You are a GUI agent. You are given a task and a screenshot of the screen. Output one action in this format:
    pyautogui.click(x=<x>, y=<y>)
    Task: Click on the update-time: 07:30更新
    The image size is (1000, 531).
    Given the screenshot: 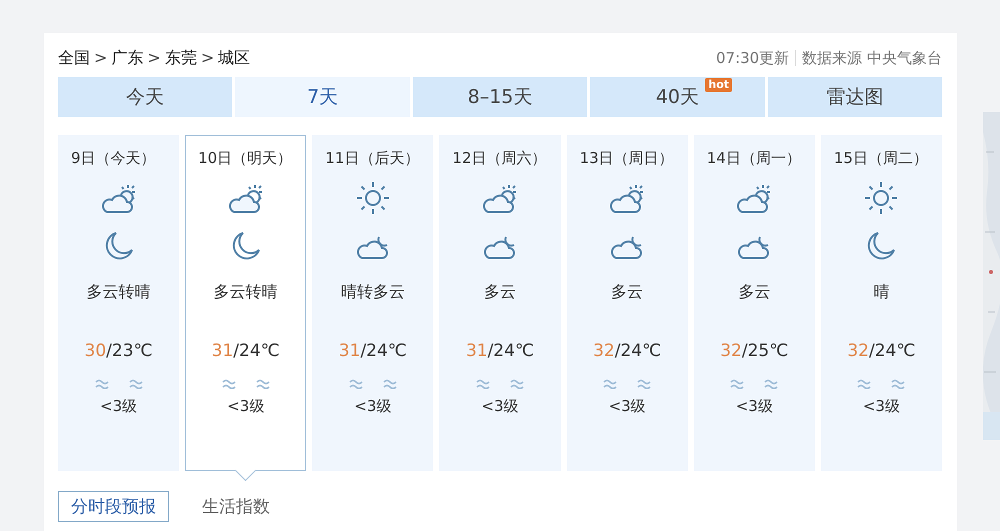 What is the action you would take?
    pyautogui.click(x=753, y=58)
    